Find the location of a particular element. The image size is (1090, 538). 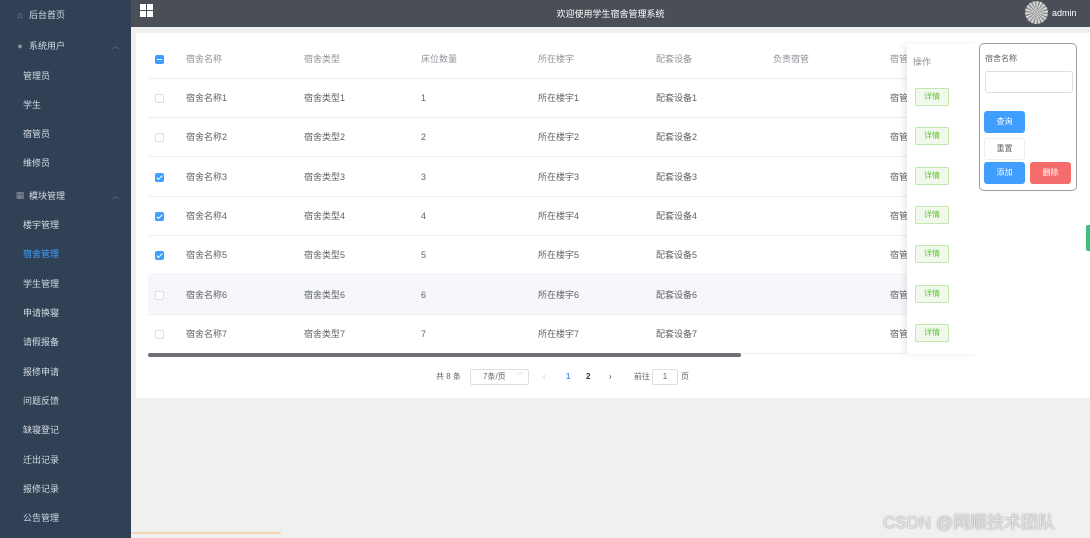

sidebar-item-students: 学生管理 is located at coordinates (65, 283).